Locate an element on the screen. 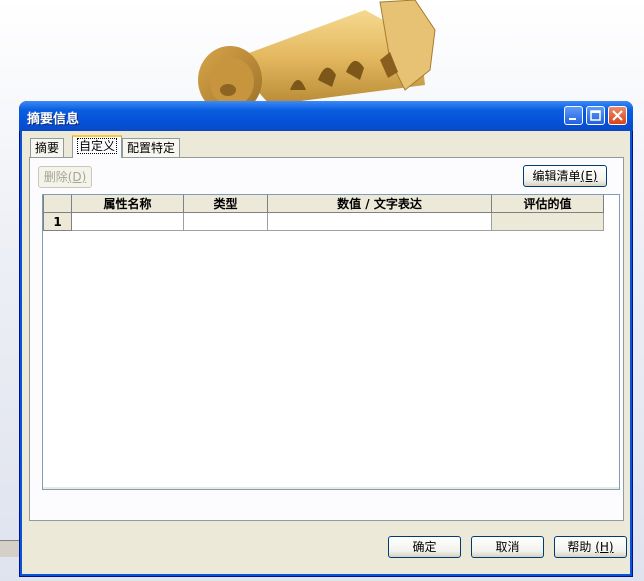 The height and width of the screenshot is (581, 644). tab-label: 自定义 is located at coordinates (97, 146).